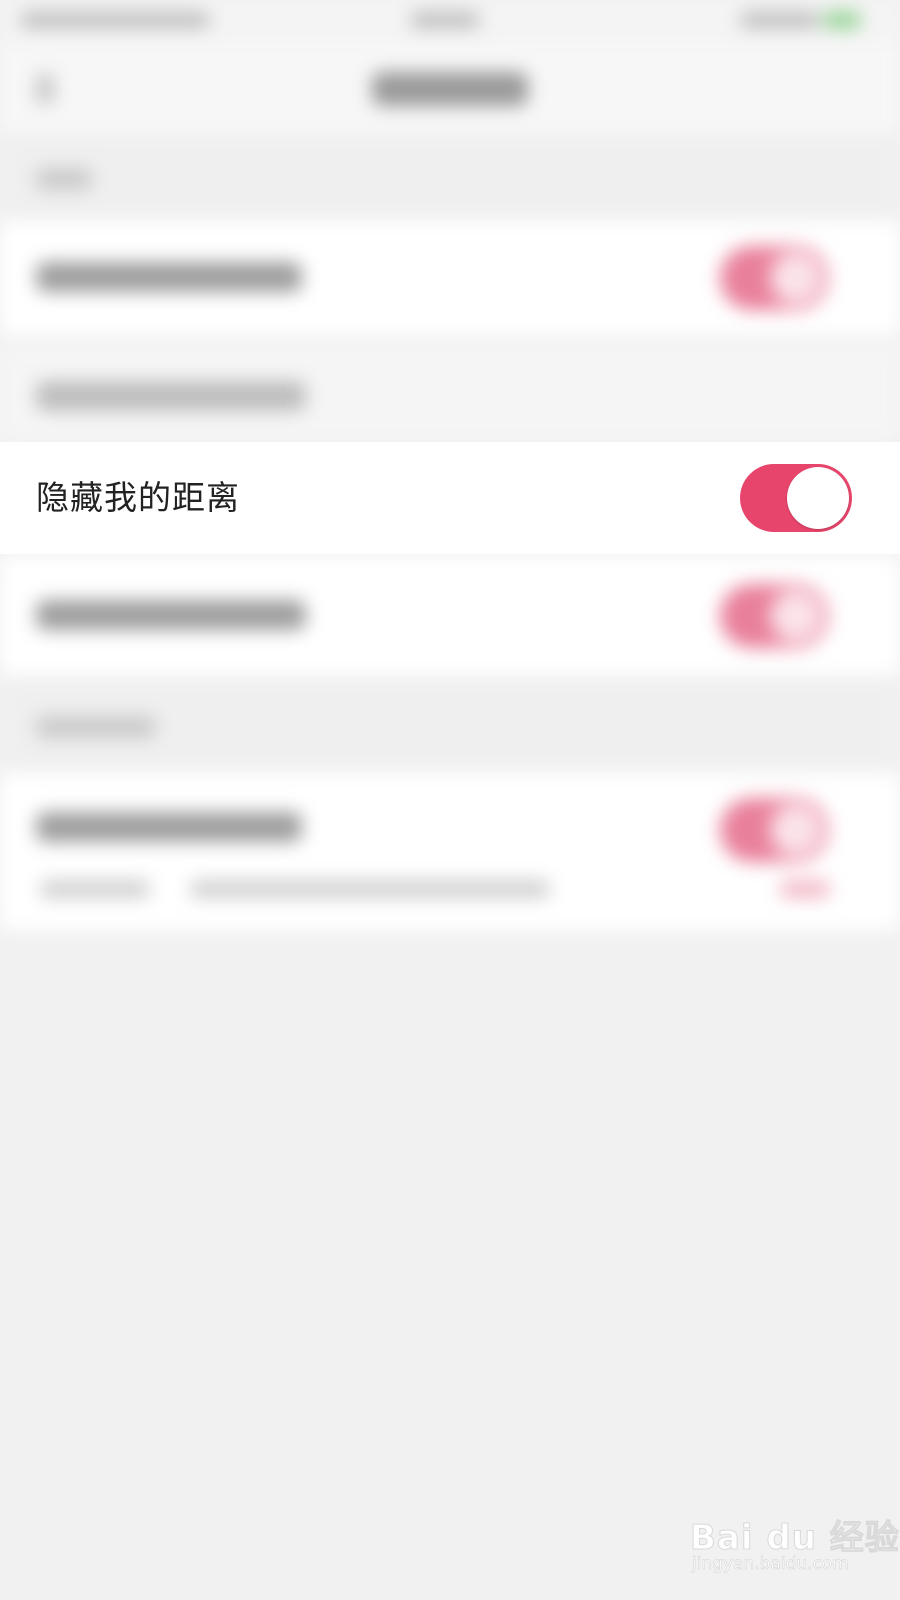 The height and width of the screenshot is (1600, 900). Describe the element at coordinates (770, 1564) in the screenshot. I see `watermark-url: jingyan.baidu.com` at that location.